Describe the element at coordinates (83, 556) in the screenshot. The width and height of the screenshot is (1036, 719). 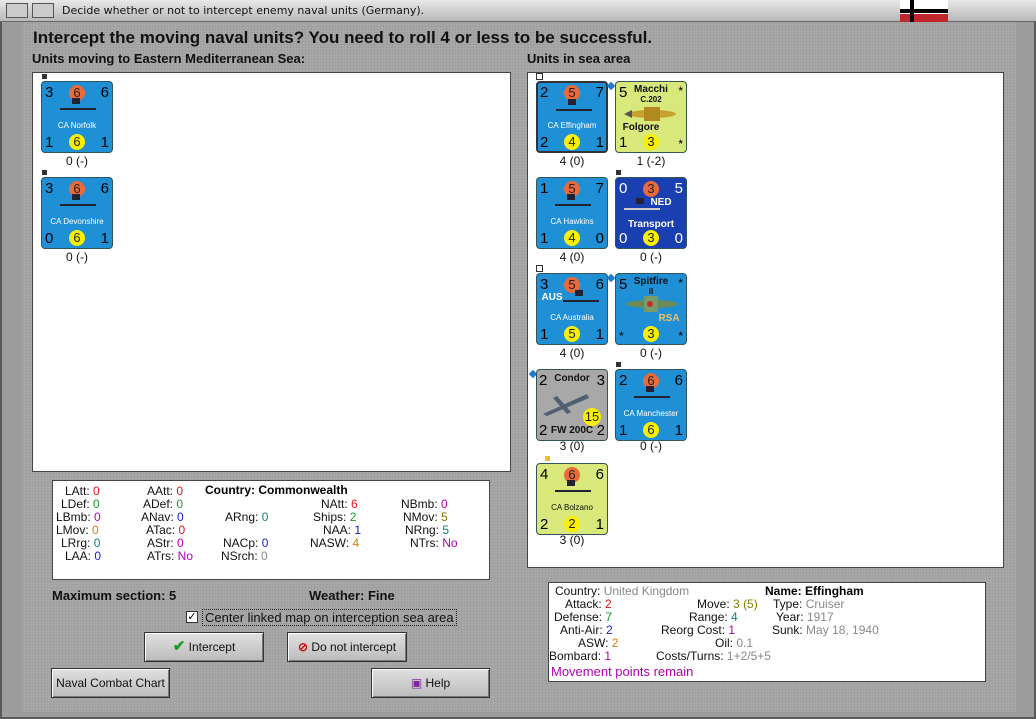
I see `stat-laa: LAA: 0` at that location.